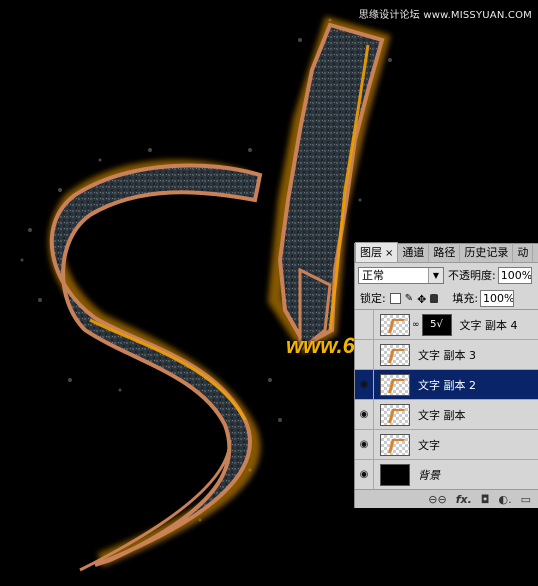 The width and height of the screenshot is (538, 586). Describe the element at coordinates (488, 325) in the screenshot. I see `layer-name: 文字 副本 4` at that location.